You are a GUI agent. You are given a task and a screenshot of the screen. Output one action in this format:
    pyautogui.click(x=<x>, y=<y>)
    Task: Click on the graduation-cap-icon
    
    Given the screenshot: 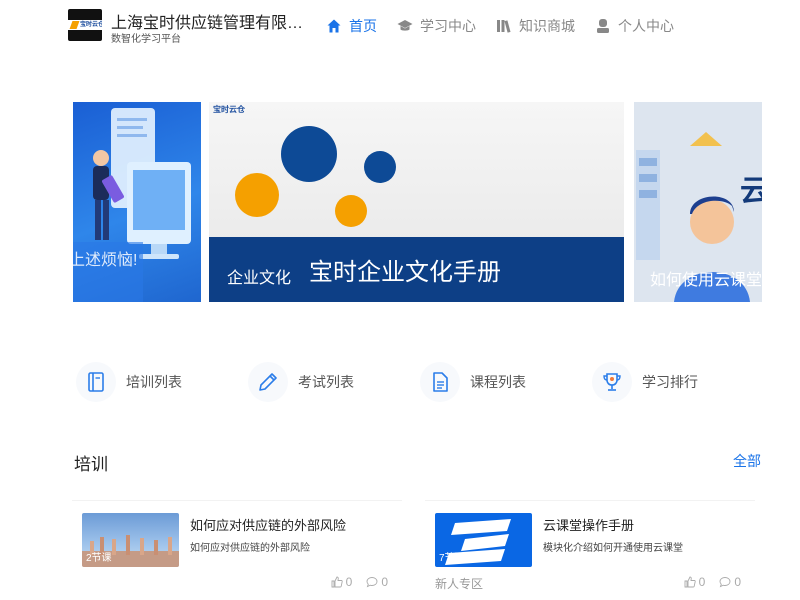 What is the action you would take?
    pyautogui.click(x=405, y=25)
    